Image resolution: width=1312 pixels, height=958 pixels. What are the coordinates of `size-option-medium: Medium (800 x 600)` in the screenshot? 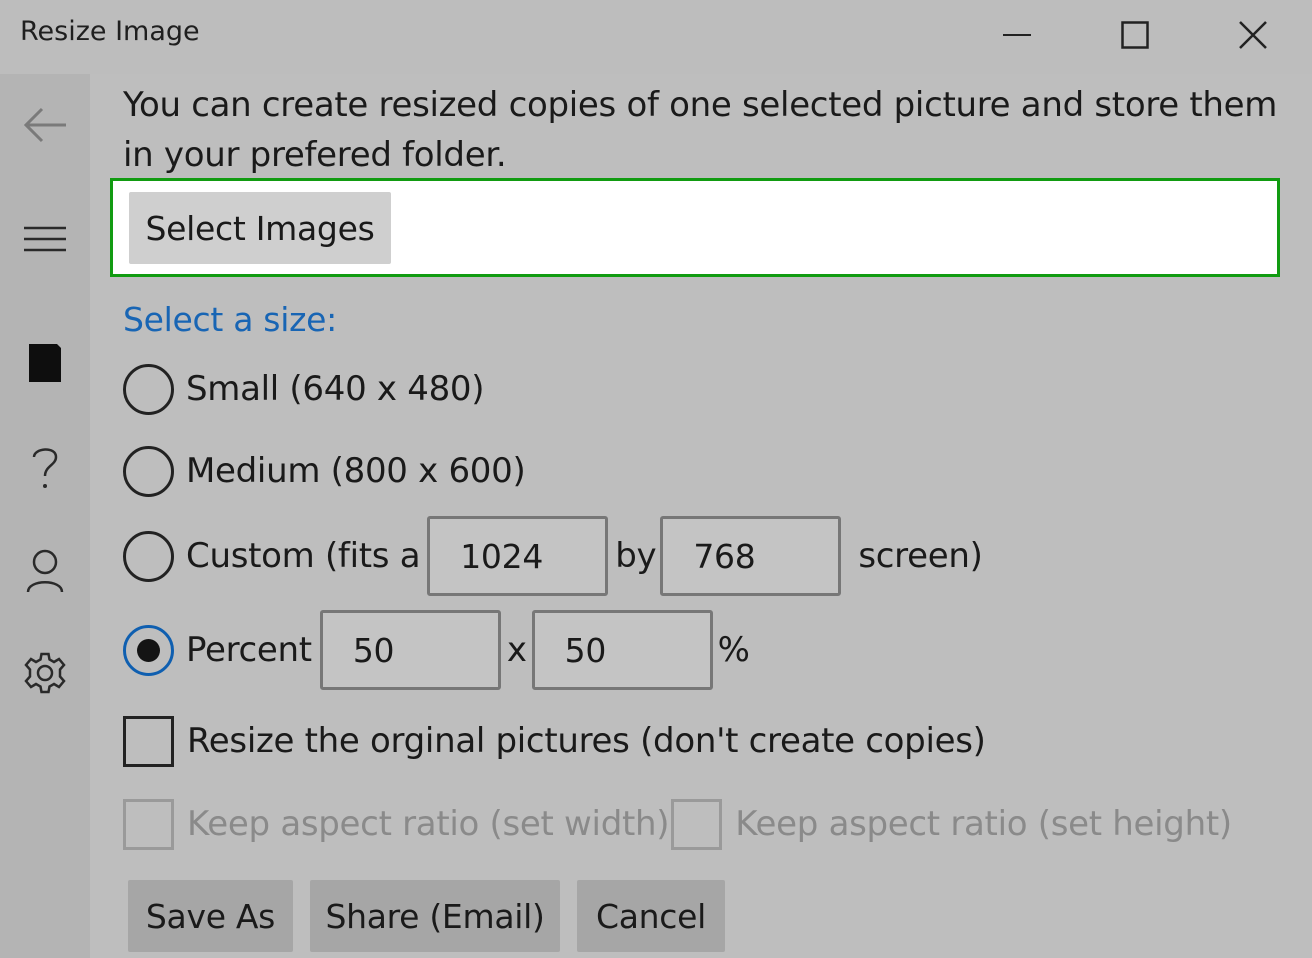 It's located at (324, 471).